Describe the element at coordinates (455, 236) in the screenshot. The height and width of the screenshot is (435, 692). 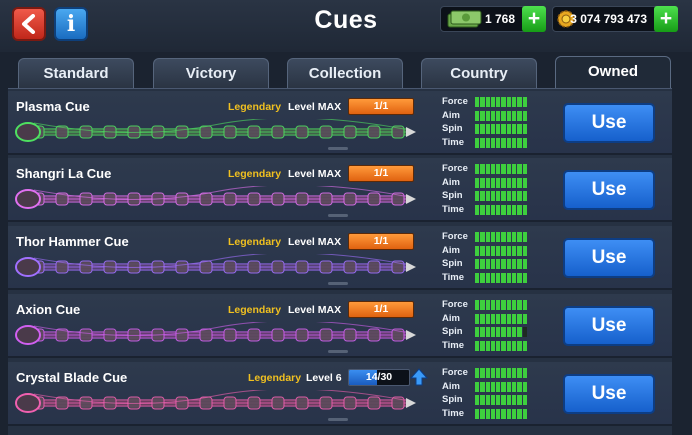
I see `stat-label: Force` at that location.